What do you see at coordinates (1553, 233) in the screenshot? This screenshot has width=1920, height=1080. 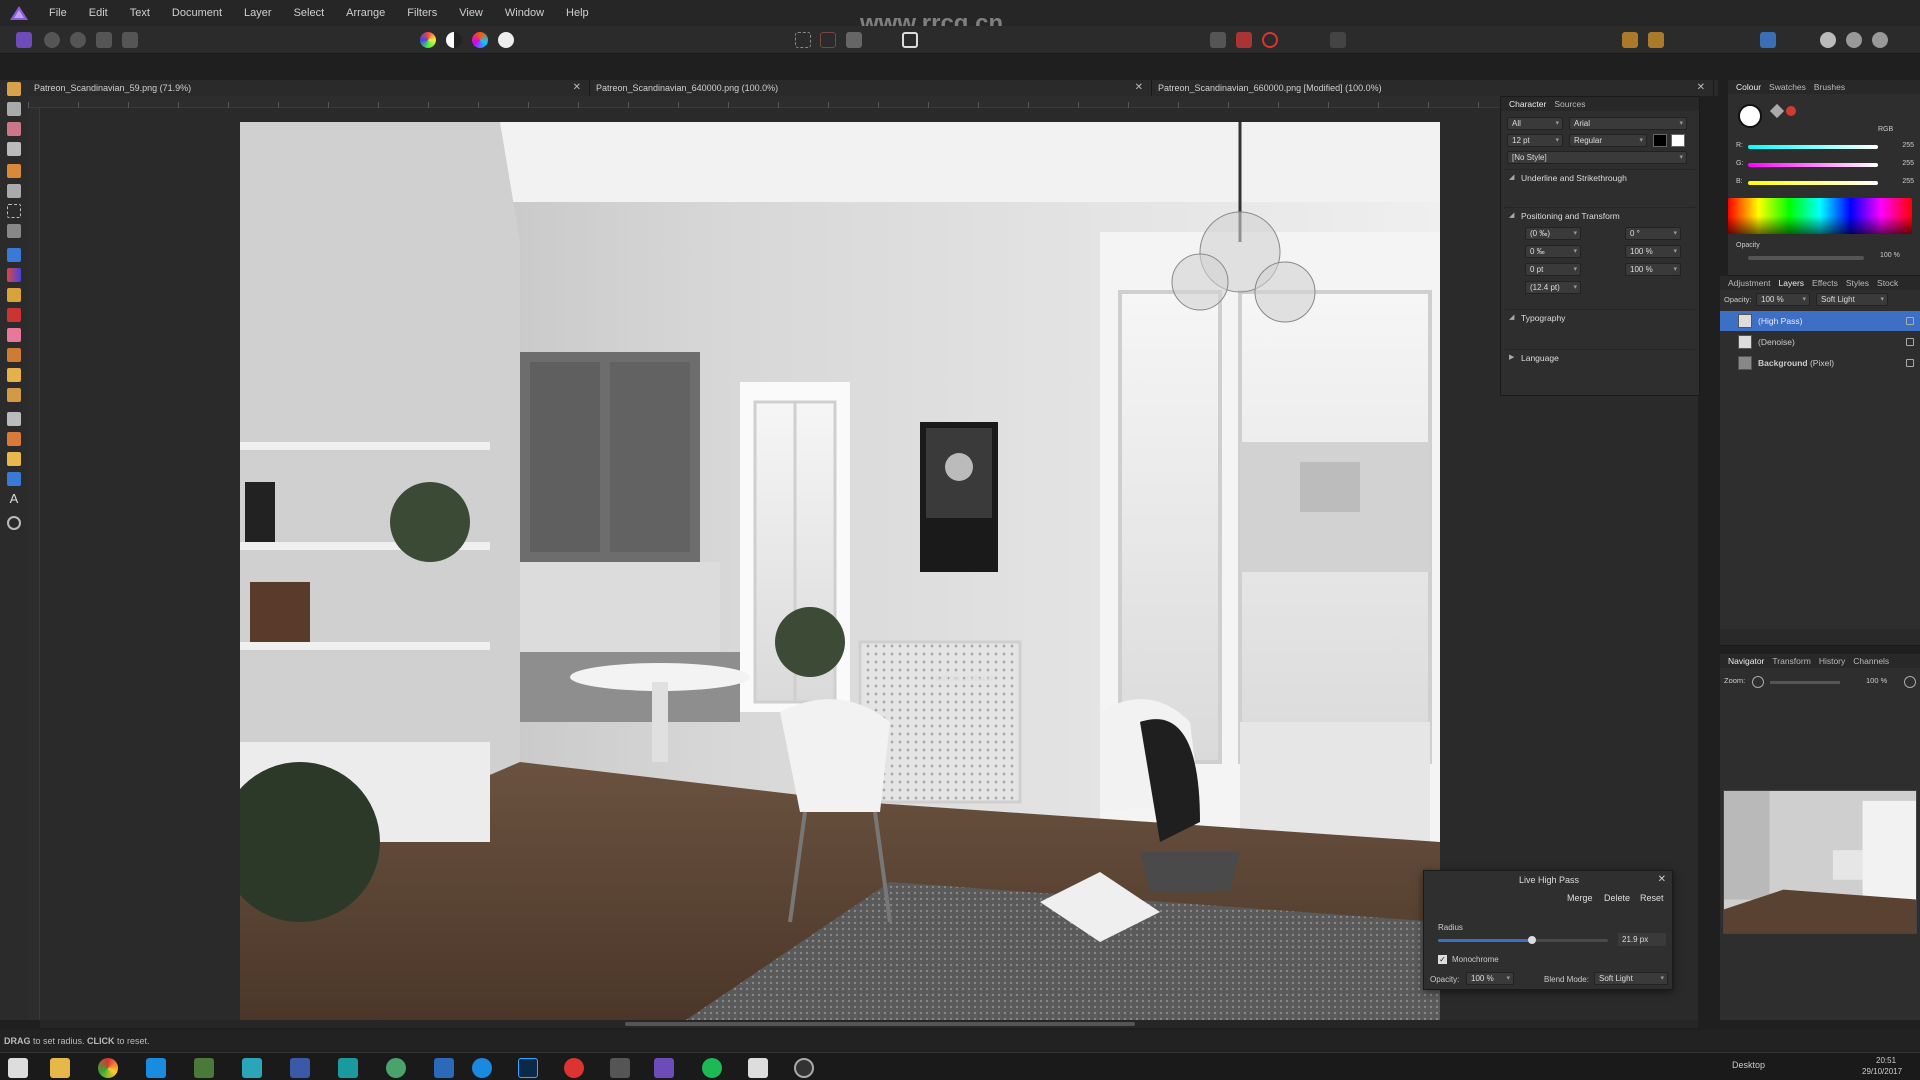 I see `kerning-field: (0 ‰)` at bounding box center [1553, 233].